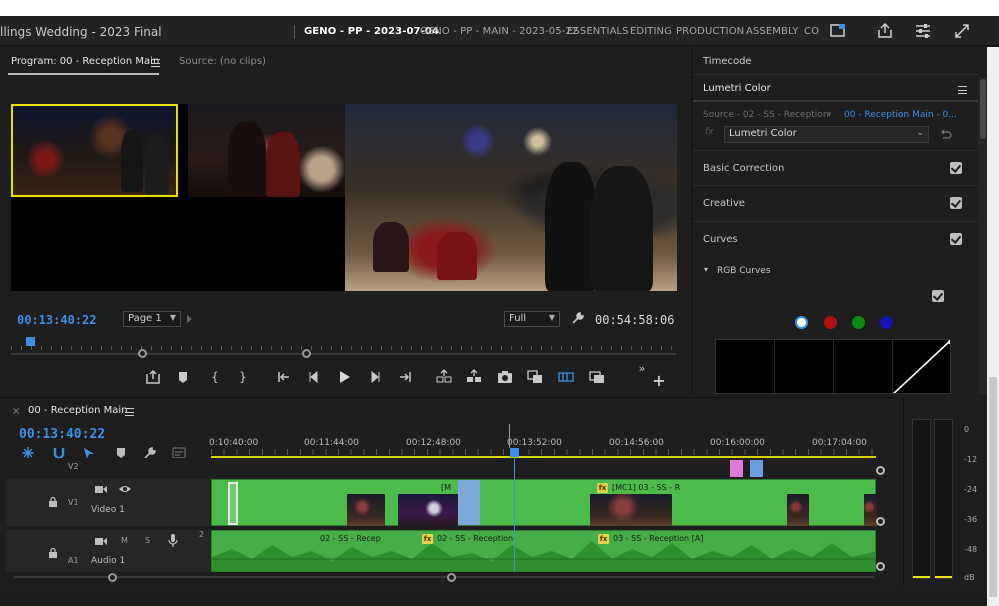  I want to click on play-button, so click(344, 377).